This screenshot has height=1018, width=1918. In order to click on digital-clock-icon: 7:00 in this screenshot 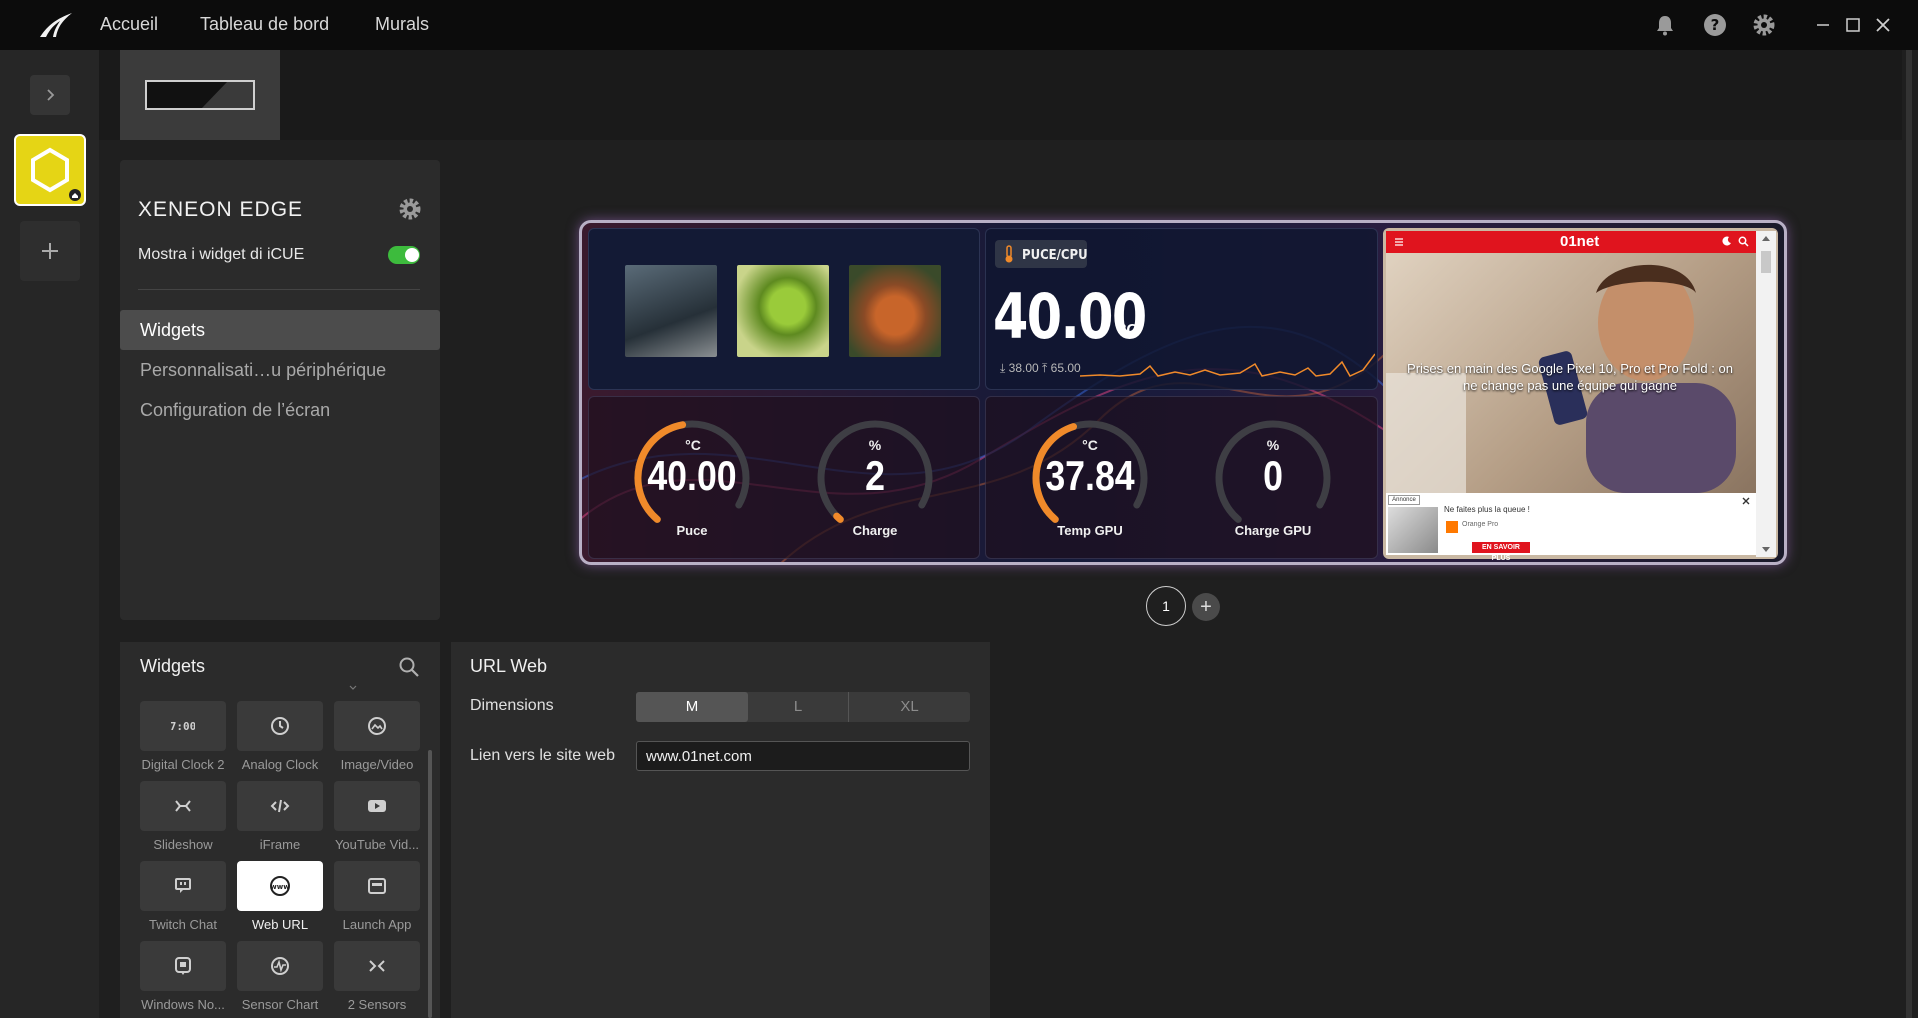, I will do `click(183, 726)`.